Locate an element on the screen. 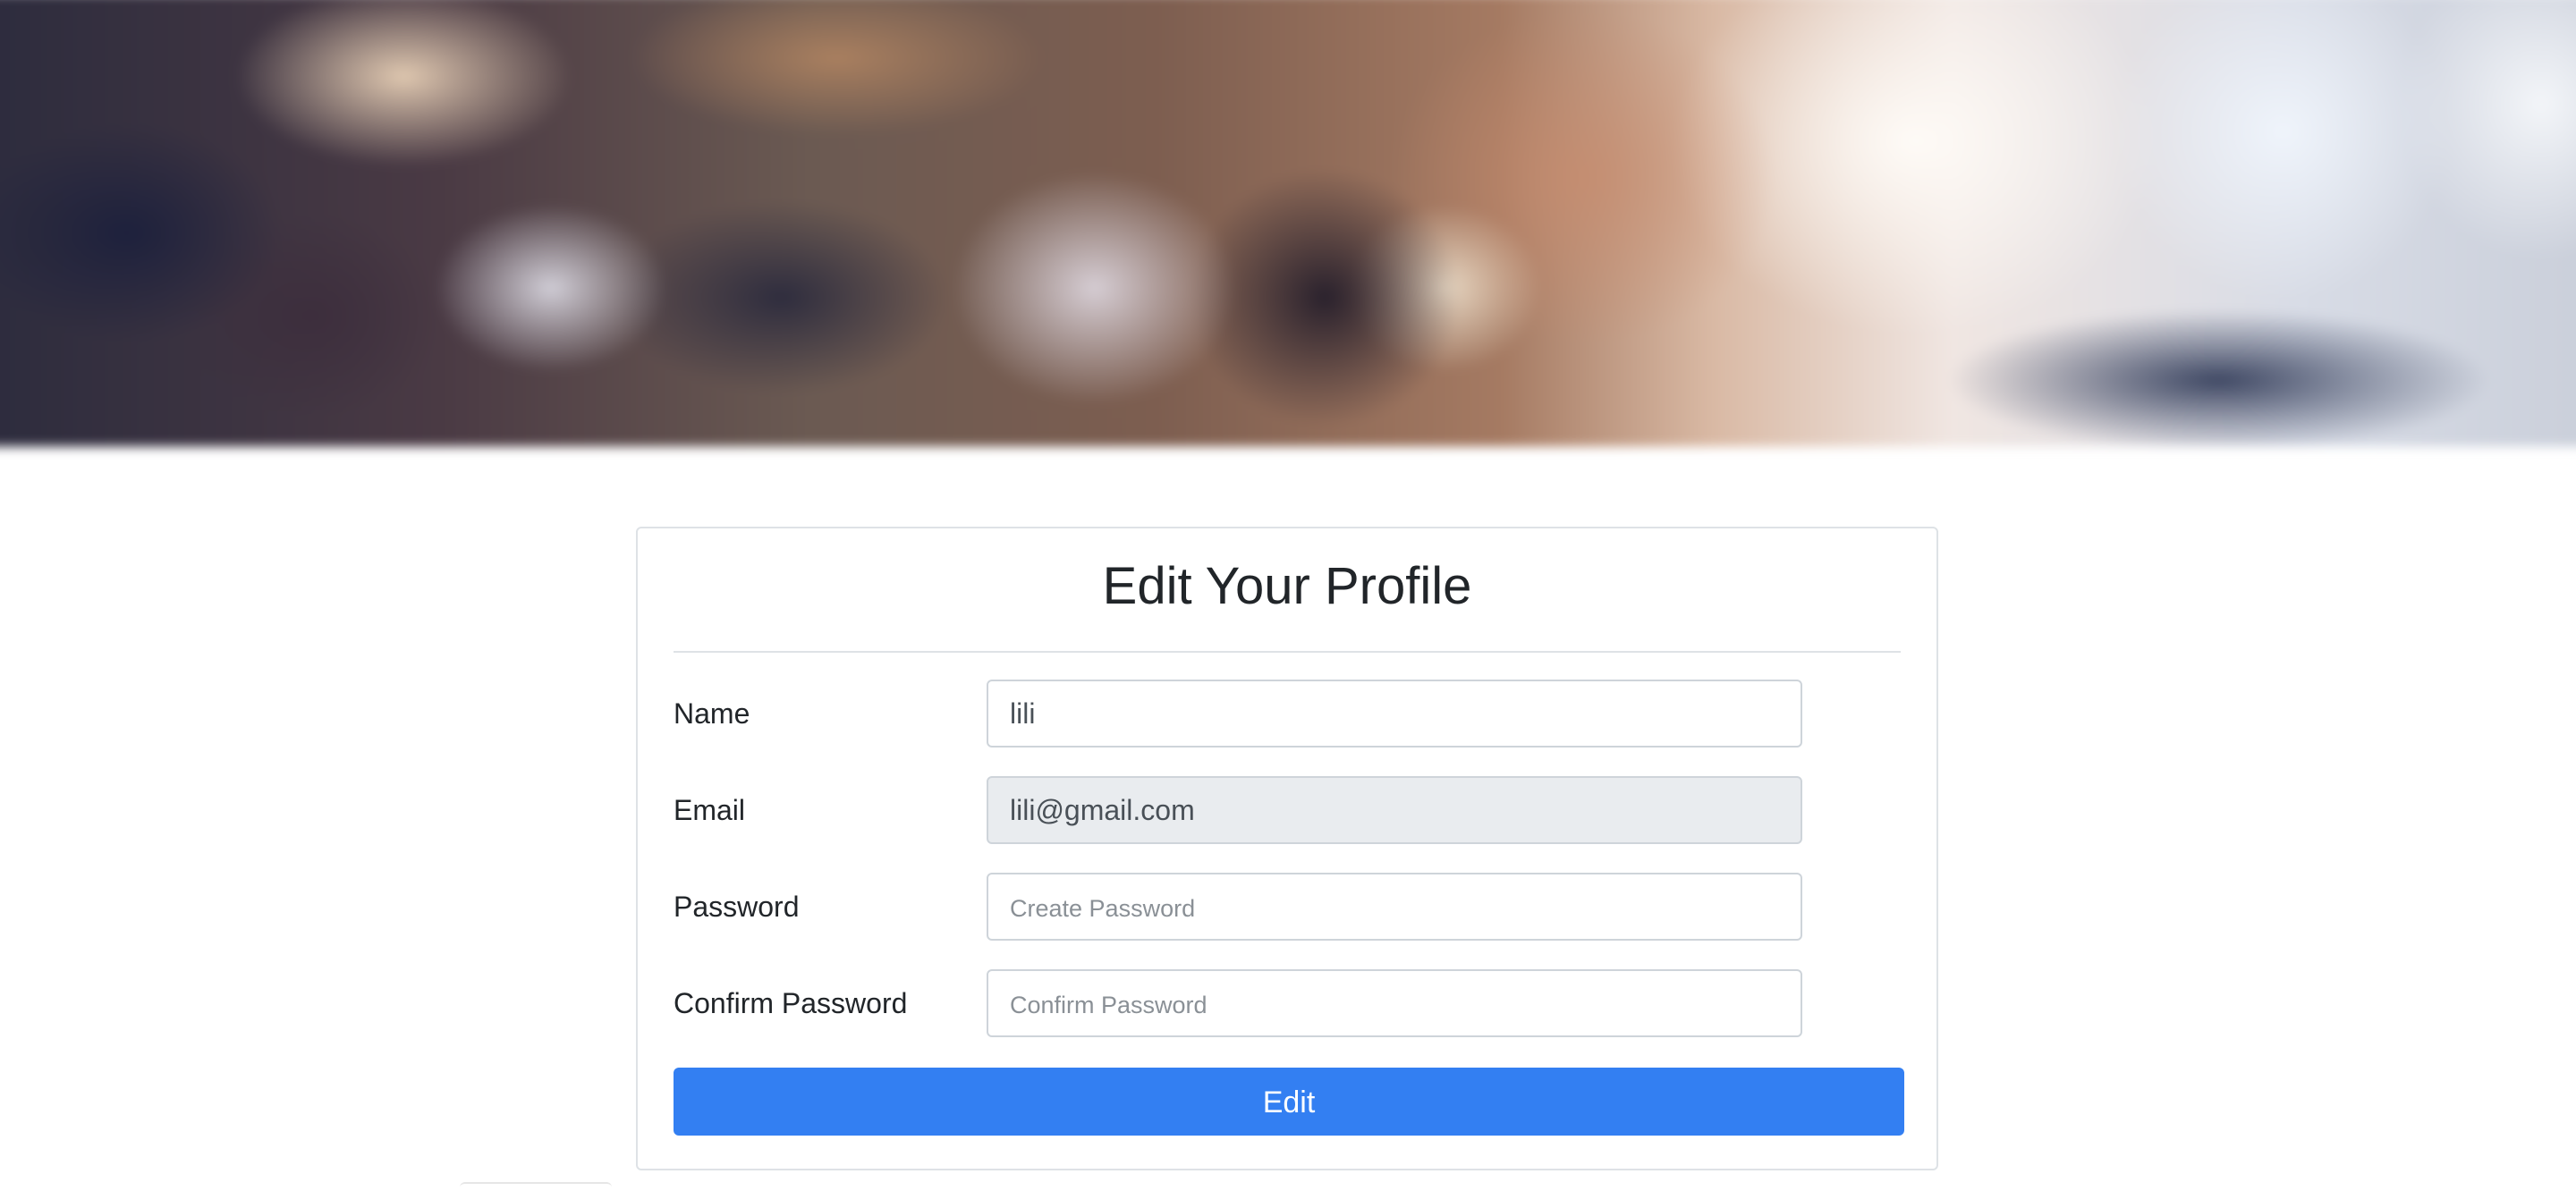  password-row: Password is located at coordinates (1289, 907).